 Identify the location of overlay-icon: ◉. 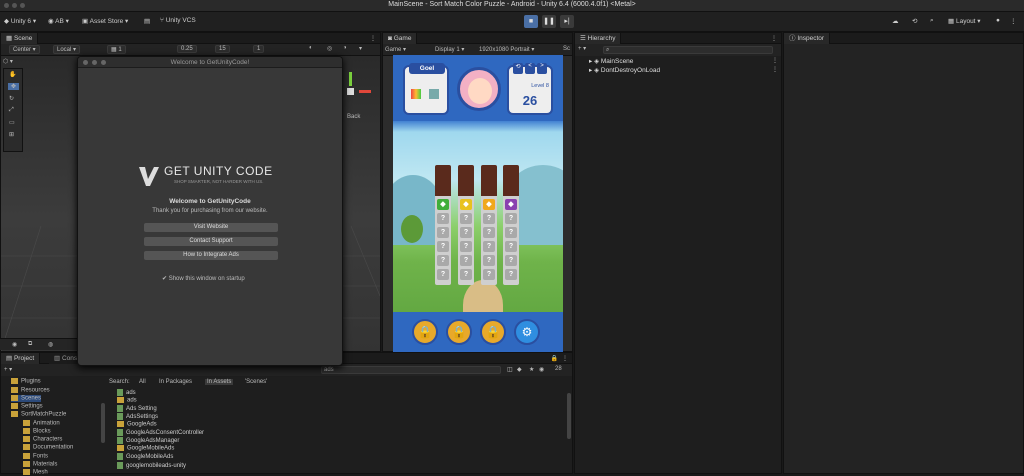
(14, 344).